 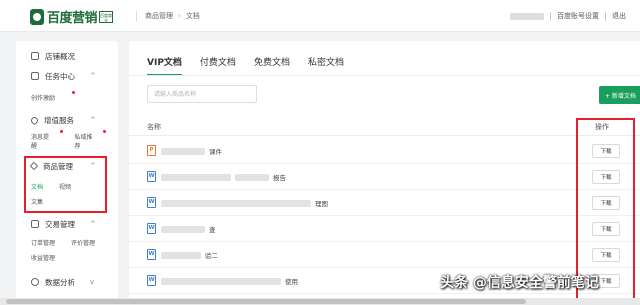 What do you see at coordinates (154, 127) in the screenshot?
I see `column-header-name: 名称` at bounding box center [154, 127].